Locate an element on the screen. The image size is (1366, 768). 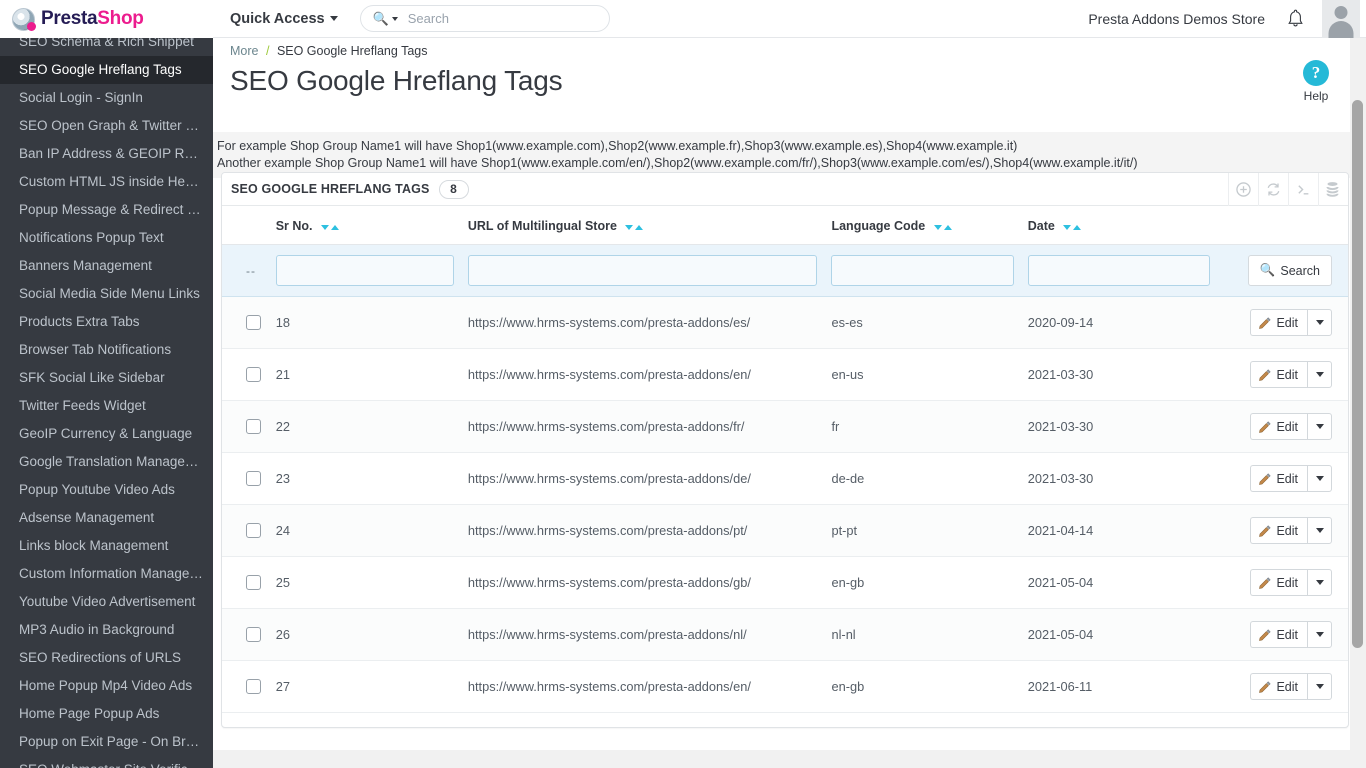
sidebar-item-browser-tab-notifications: Browser Tab Notifications is located at coordinates (106, 350).